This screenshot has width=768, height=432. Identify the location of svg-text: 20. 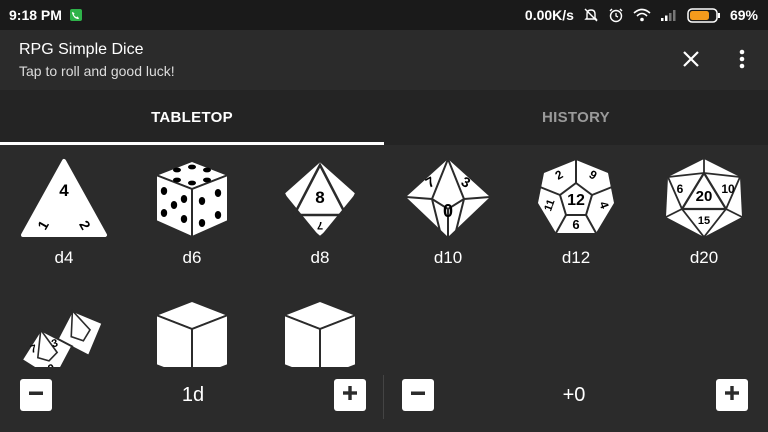
(704, 196).